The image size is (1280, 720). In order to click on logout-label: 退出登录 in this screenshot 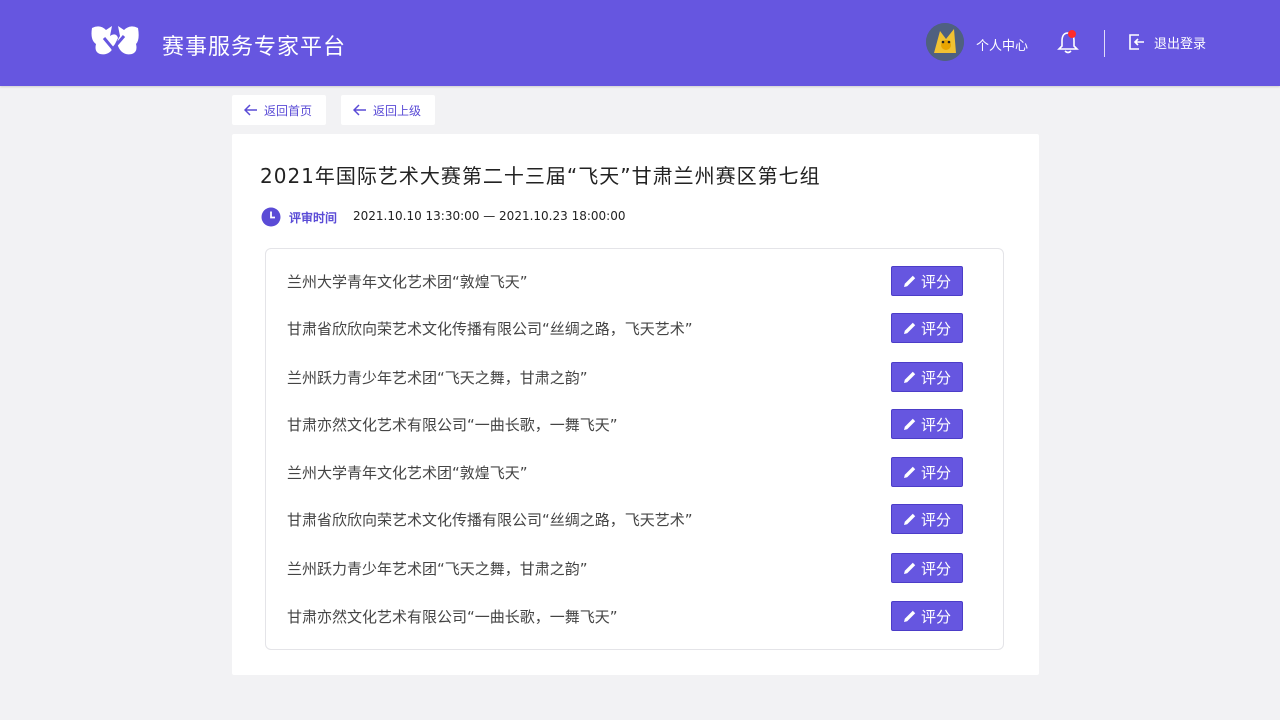, I will do `click(1180, 44)`.